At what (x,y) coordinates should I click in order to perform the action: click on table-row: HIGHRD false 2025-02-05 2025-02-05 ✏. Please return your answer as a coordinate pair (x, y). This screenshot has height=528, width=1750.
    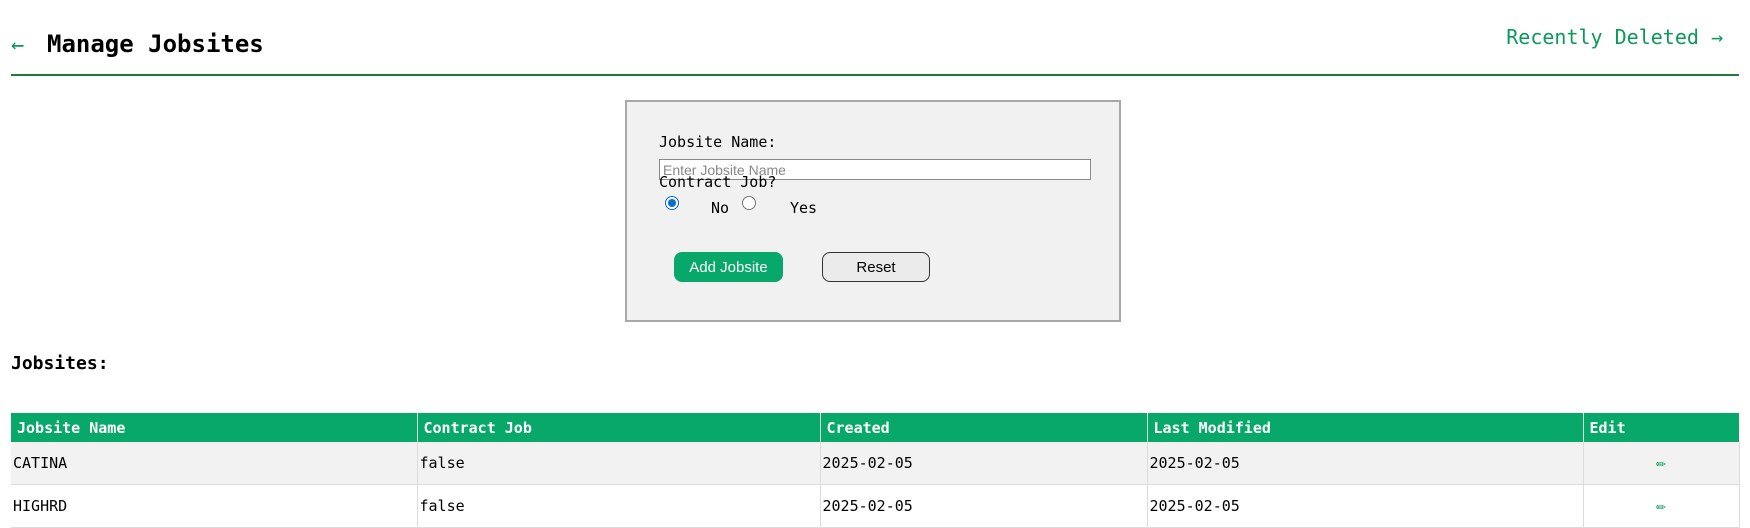
    Looking at the image, I should click on (875, 506).